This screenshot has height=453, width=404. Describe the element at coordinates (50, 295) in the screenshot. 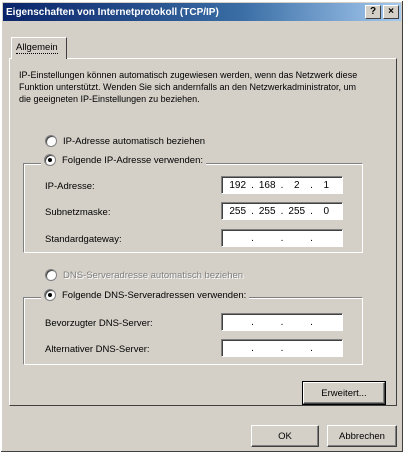

I see `dns-manual-radio` at that location.